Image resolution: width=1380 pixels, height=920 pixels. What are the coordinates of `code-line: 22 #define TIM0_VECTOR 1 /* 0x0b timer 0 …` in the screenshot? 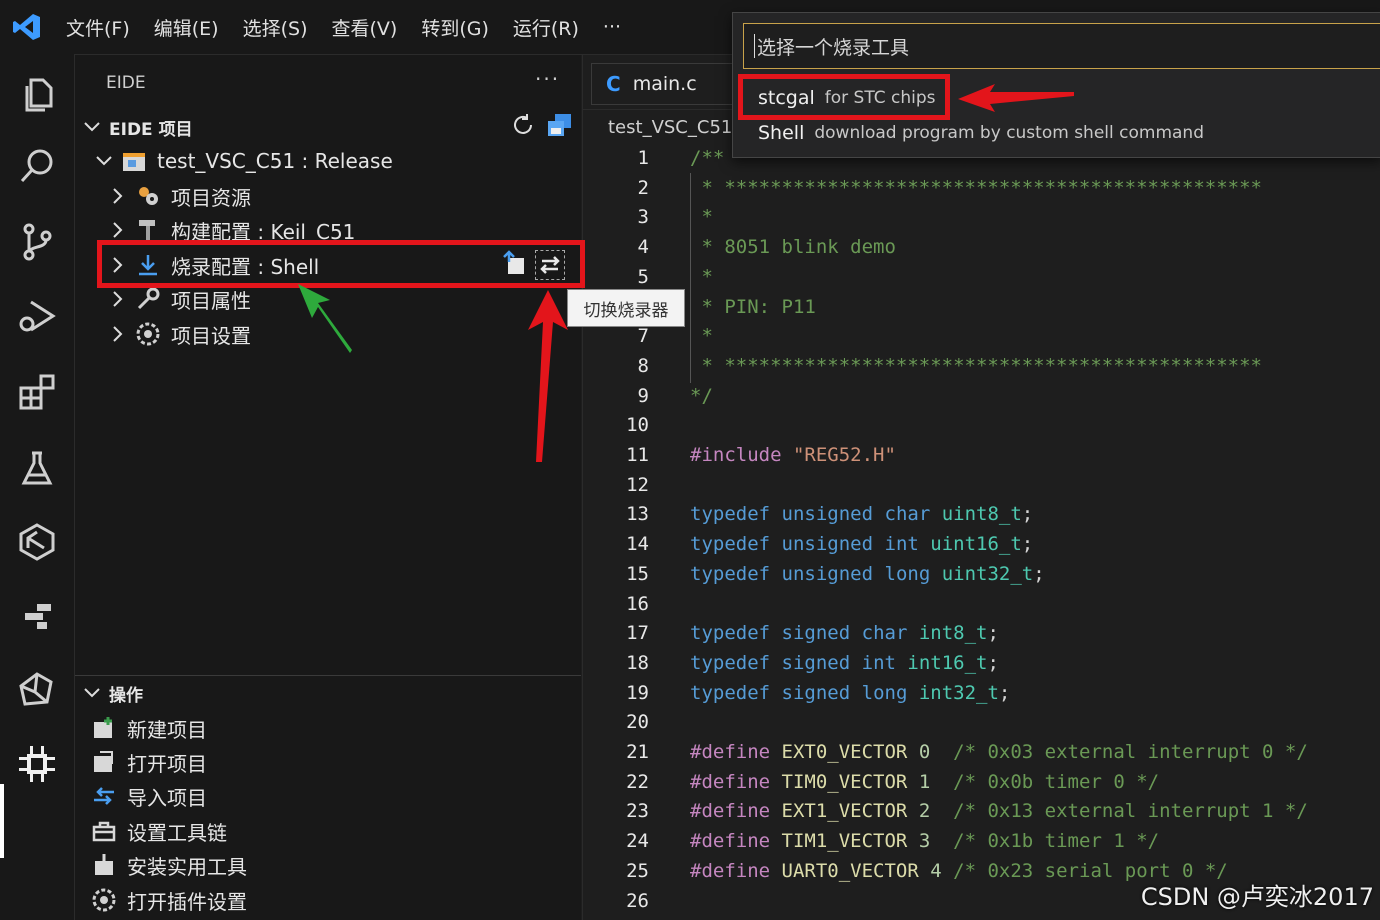 It's located at (871, 782).